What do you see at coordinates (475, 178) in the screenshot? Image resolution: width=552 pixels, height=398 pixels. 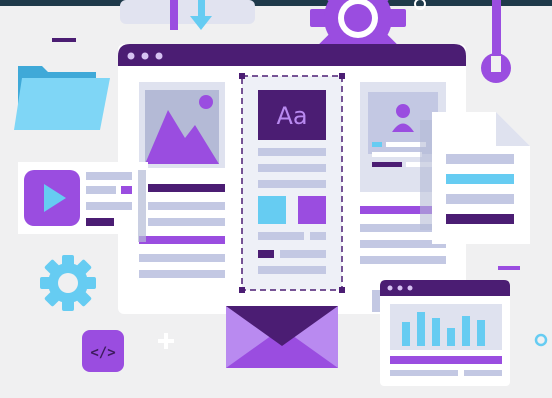 I see `document-icon` at bounding box center [475, 178].